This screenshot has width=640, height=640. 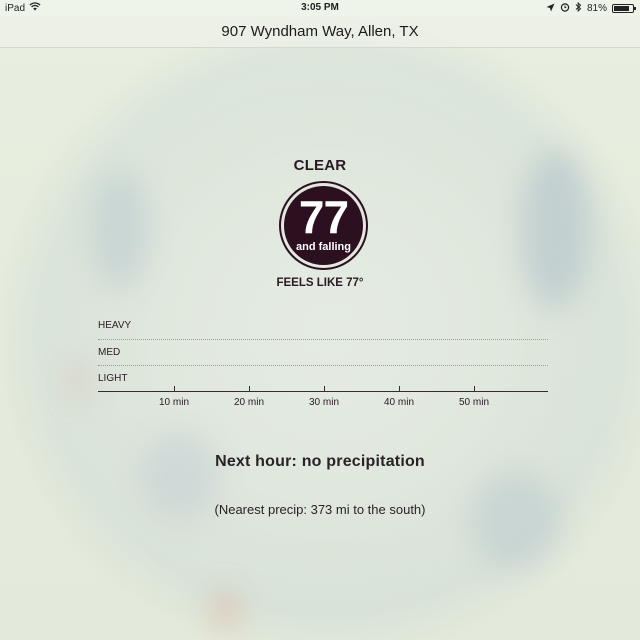 What do you see at coordinates (550, 9) in the screenshot?
I see `location-arrow-icon` at bounding box center [550, 9].